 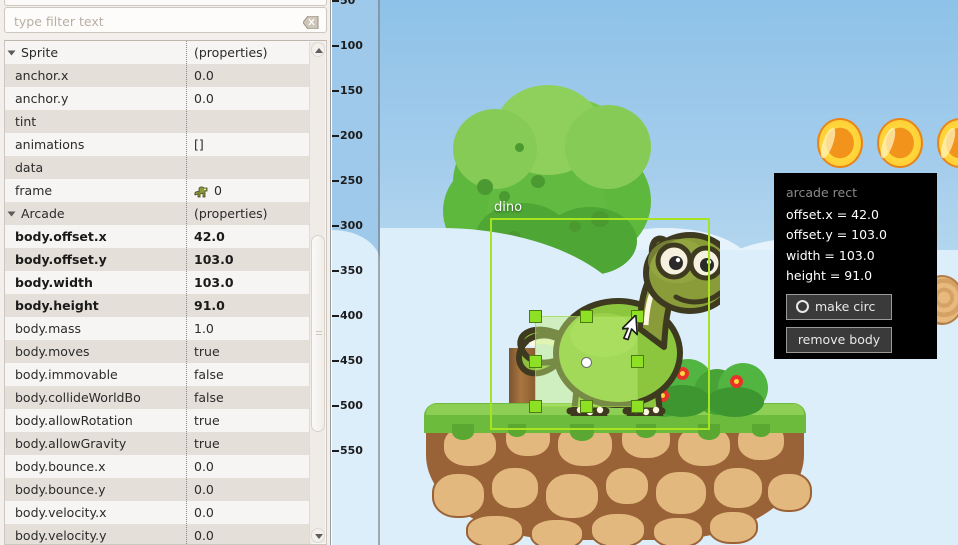 I want to click on ruler-ticks: 50 100 150 200 250 300 350 400 450 500 550, so click(x=356, y=272).